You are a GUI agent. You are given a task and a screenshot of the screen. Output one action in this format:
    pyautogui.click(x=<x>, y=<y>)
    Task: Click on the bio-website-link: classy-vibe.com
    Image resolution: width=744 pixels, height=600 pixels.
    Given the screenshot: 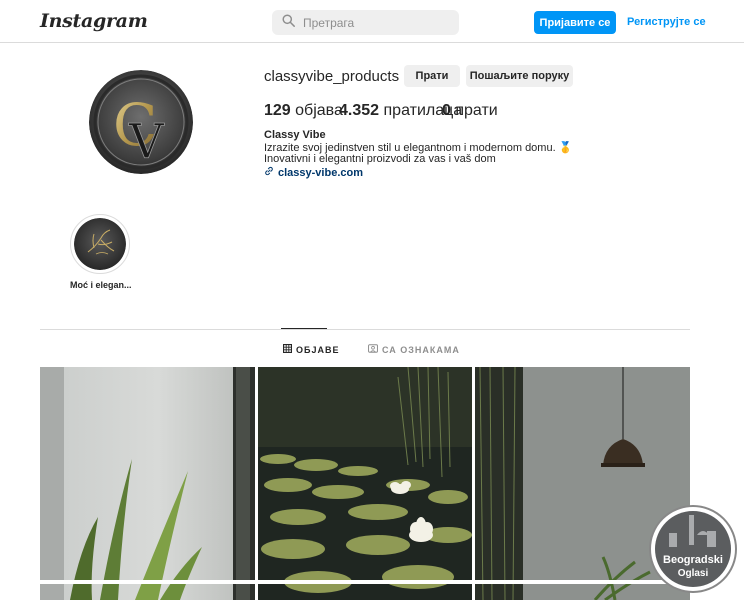 What is the action you would take?
    pyautogui.click(x=313, y=172)
    